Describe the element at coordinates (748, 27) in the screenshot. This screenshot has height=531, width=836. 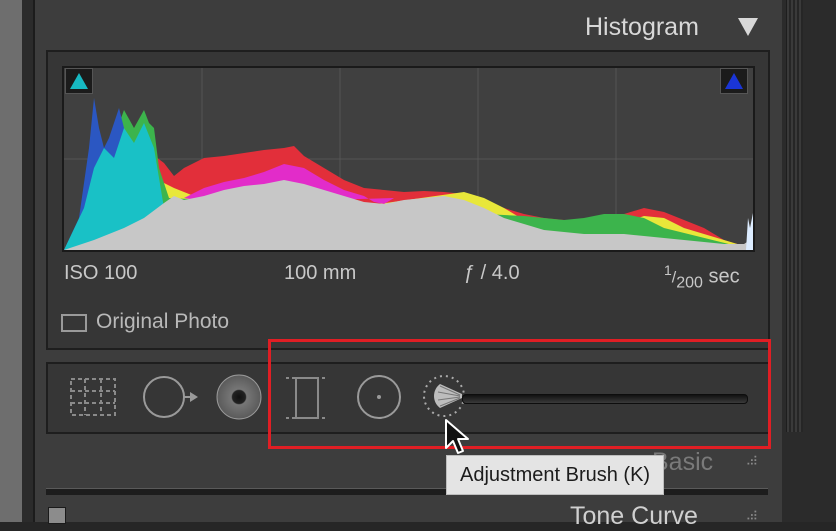
I see `collapse-triangle-icon` at that location.